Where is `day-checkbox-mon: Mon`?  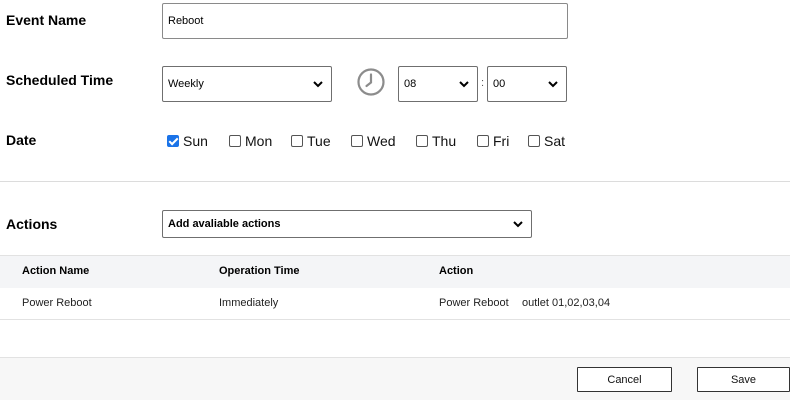 day-checkbox-mon: Mon is located at coordinates (250, 141).